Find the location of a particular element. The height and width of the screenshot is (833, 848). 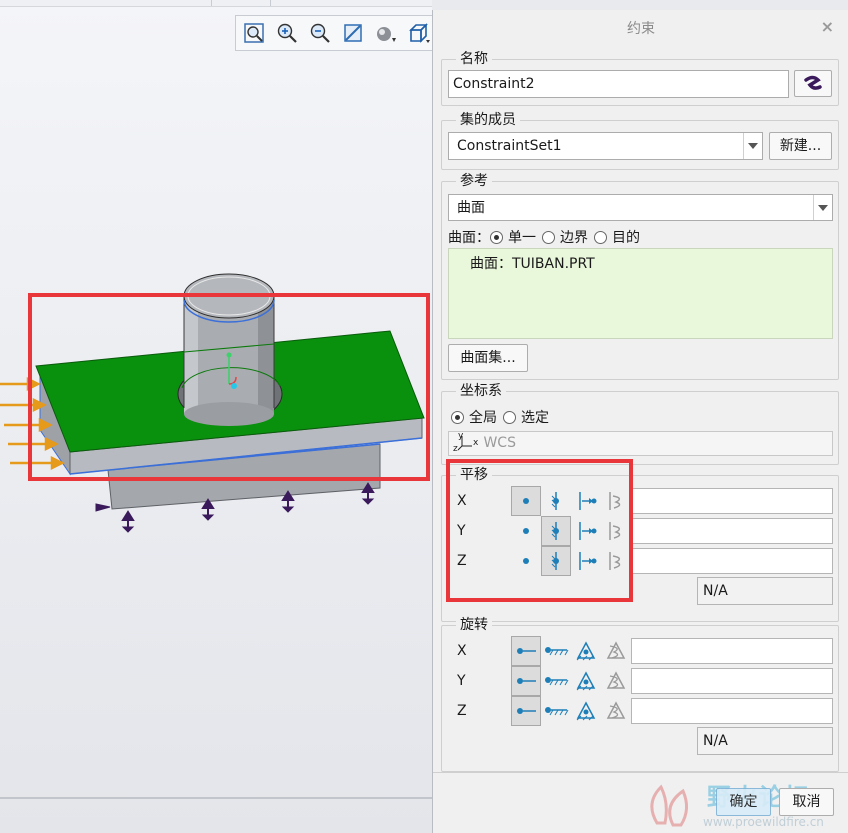

name-legend: 名称 is located at coordinates (474, 59).